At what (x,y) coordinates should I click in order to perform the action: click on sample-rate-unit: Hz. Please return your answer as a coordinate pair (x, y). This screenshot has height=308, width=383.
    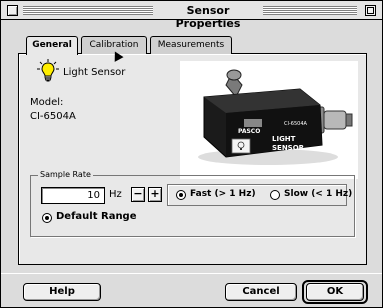
    Looking at the image, I should click on (115, 194).